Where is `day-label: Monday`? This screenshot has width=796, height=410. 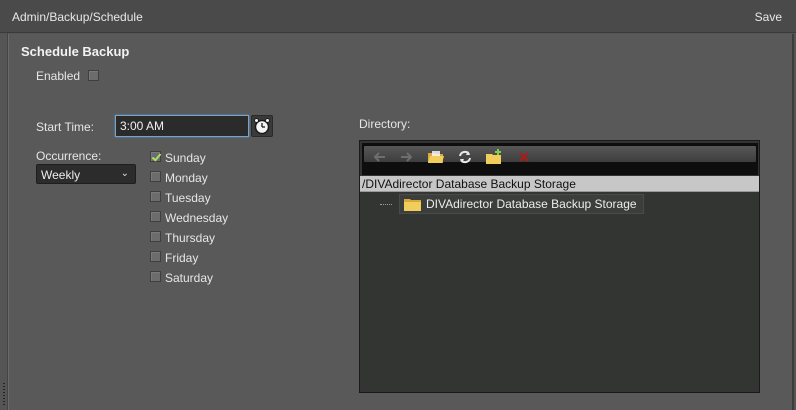
day-label: Monday is located at coordinates (186, 178).